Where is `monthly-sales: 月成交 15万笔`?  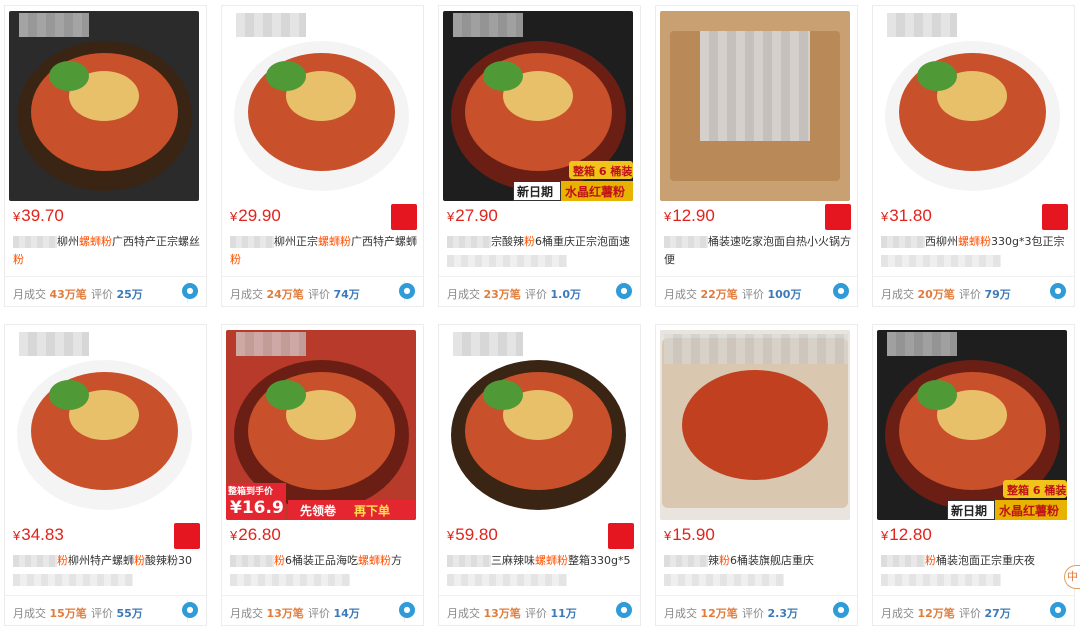 monthly-sales: 月成交 15万笔 is located at coordinates (50, 613).